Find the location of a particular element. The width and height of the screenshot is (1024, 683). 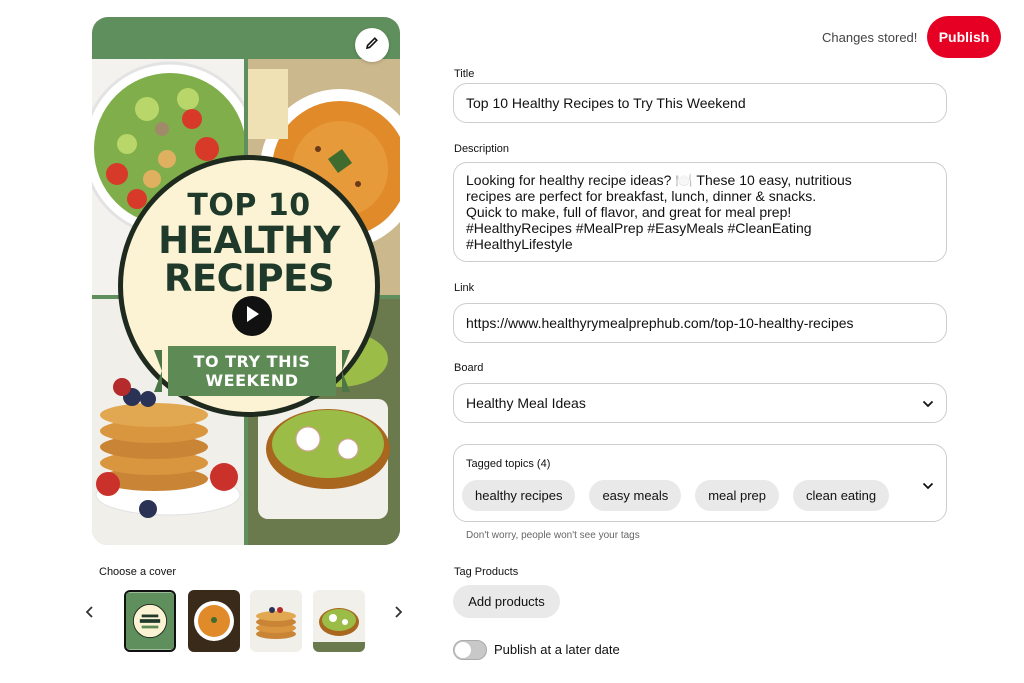

badge-top-text: TOP 10 is located at coordinates (249, 205).